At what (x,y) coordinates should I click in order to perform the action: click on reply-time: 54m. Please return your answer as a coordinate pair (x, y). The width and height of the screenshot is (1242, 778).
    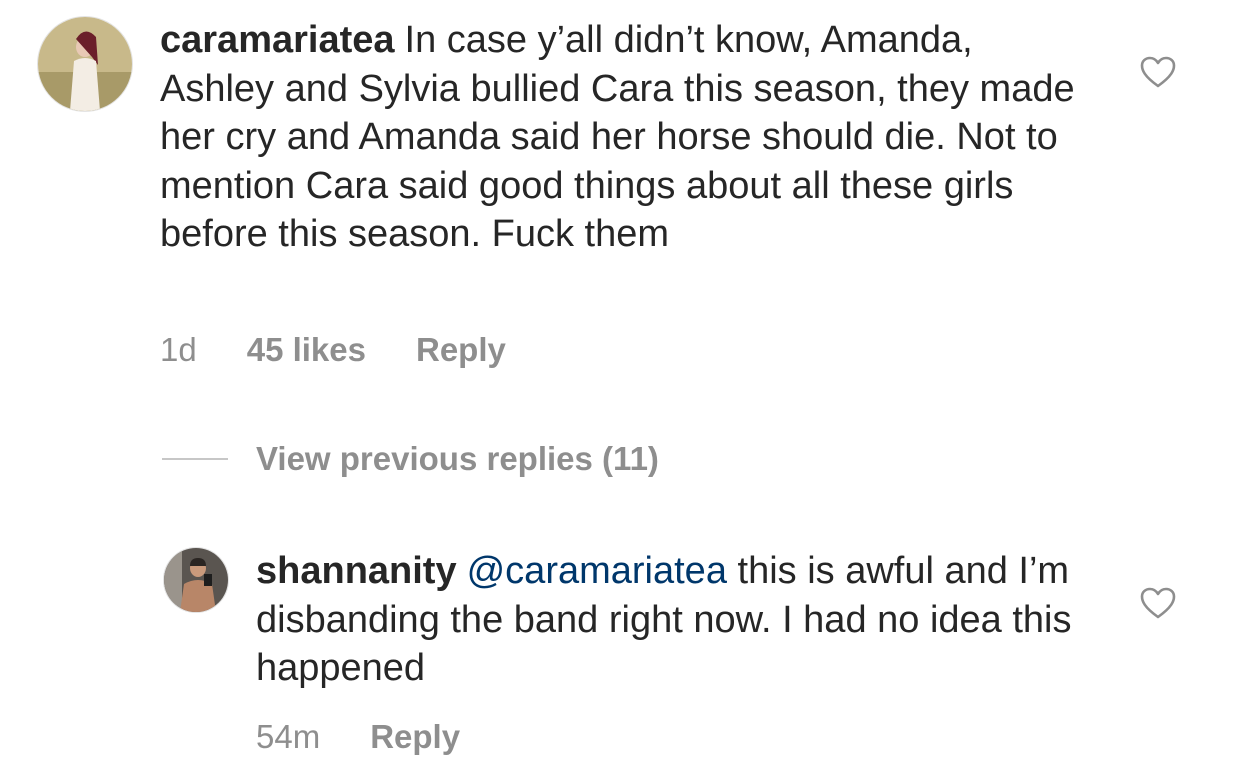
    Looking at the image, I should click on (288, 736).